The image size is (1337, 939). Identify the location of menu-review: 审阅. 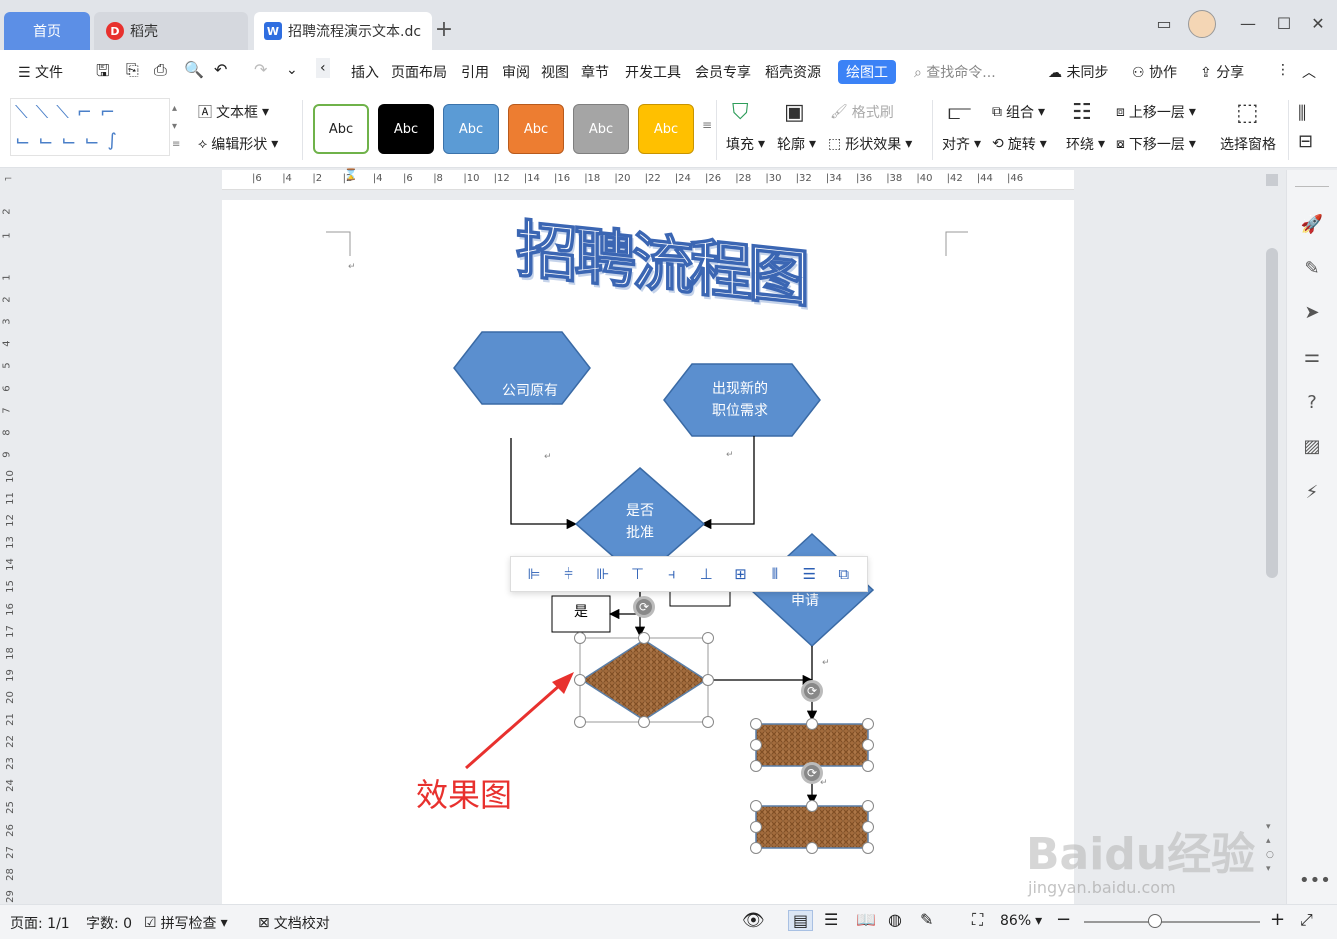
(516, 72).